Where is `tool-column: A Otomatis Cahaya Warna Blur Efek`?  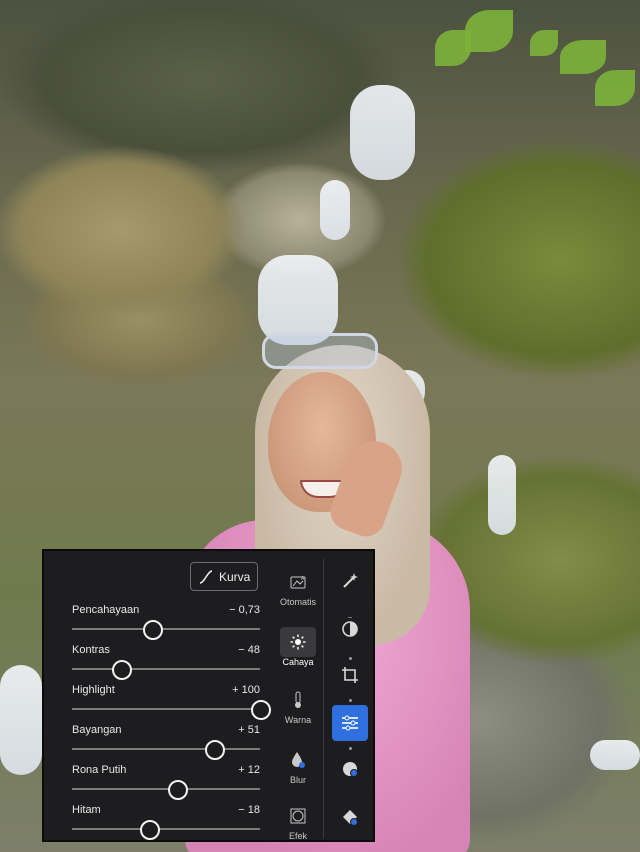 tool-column: A Otomatis Cahaya Warna Blur Efek is located at coordinates (298, 697).